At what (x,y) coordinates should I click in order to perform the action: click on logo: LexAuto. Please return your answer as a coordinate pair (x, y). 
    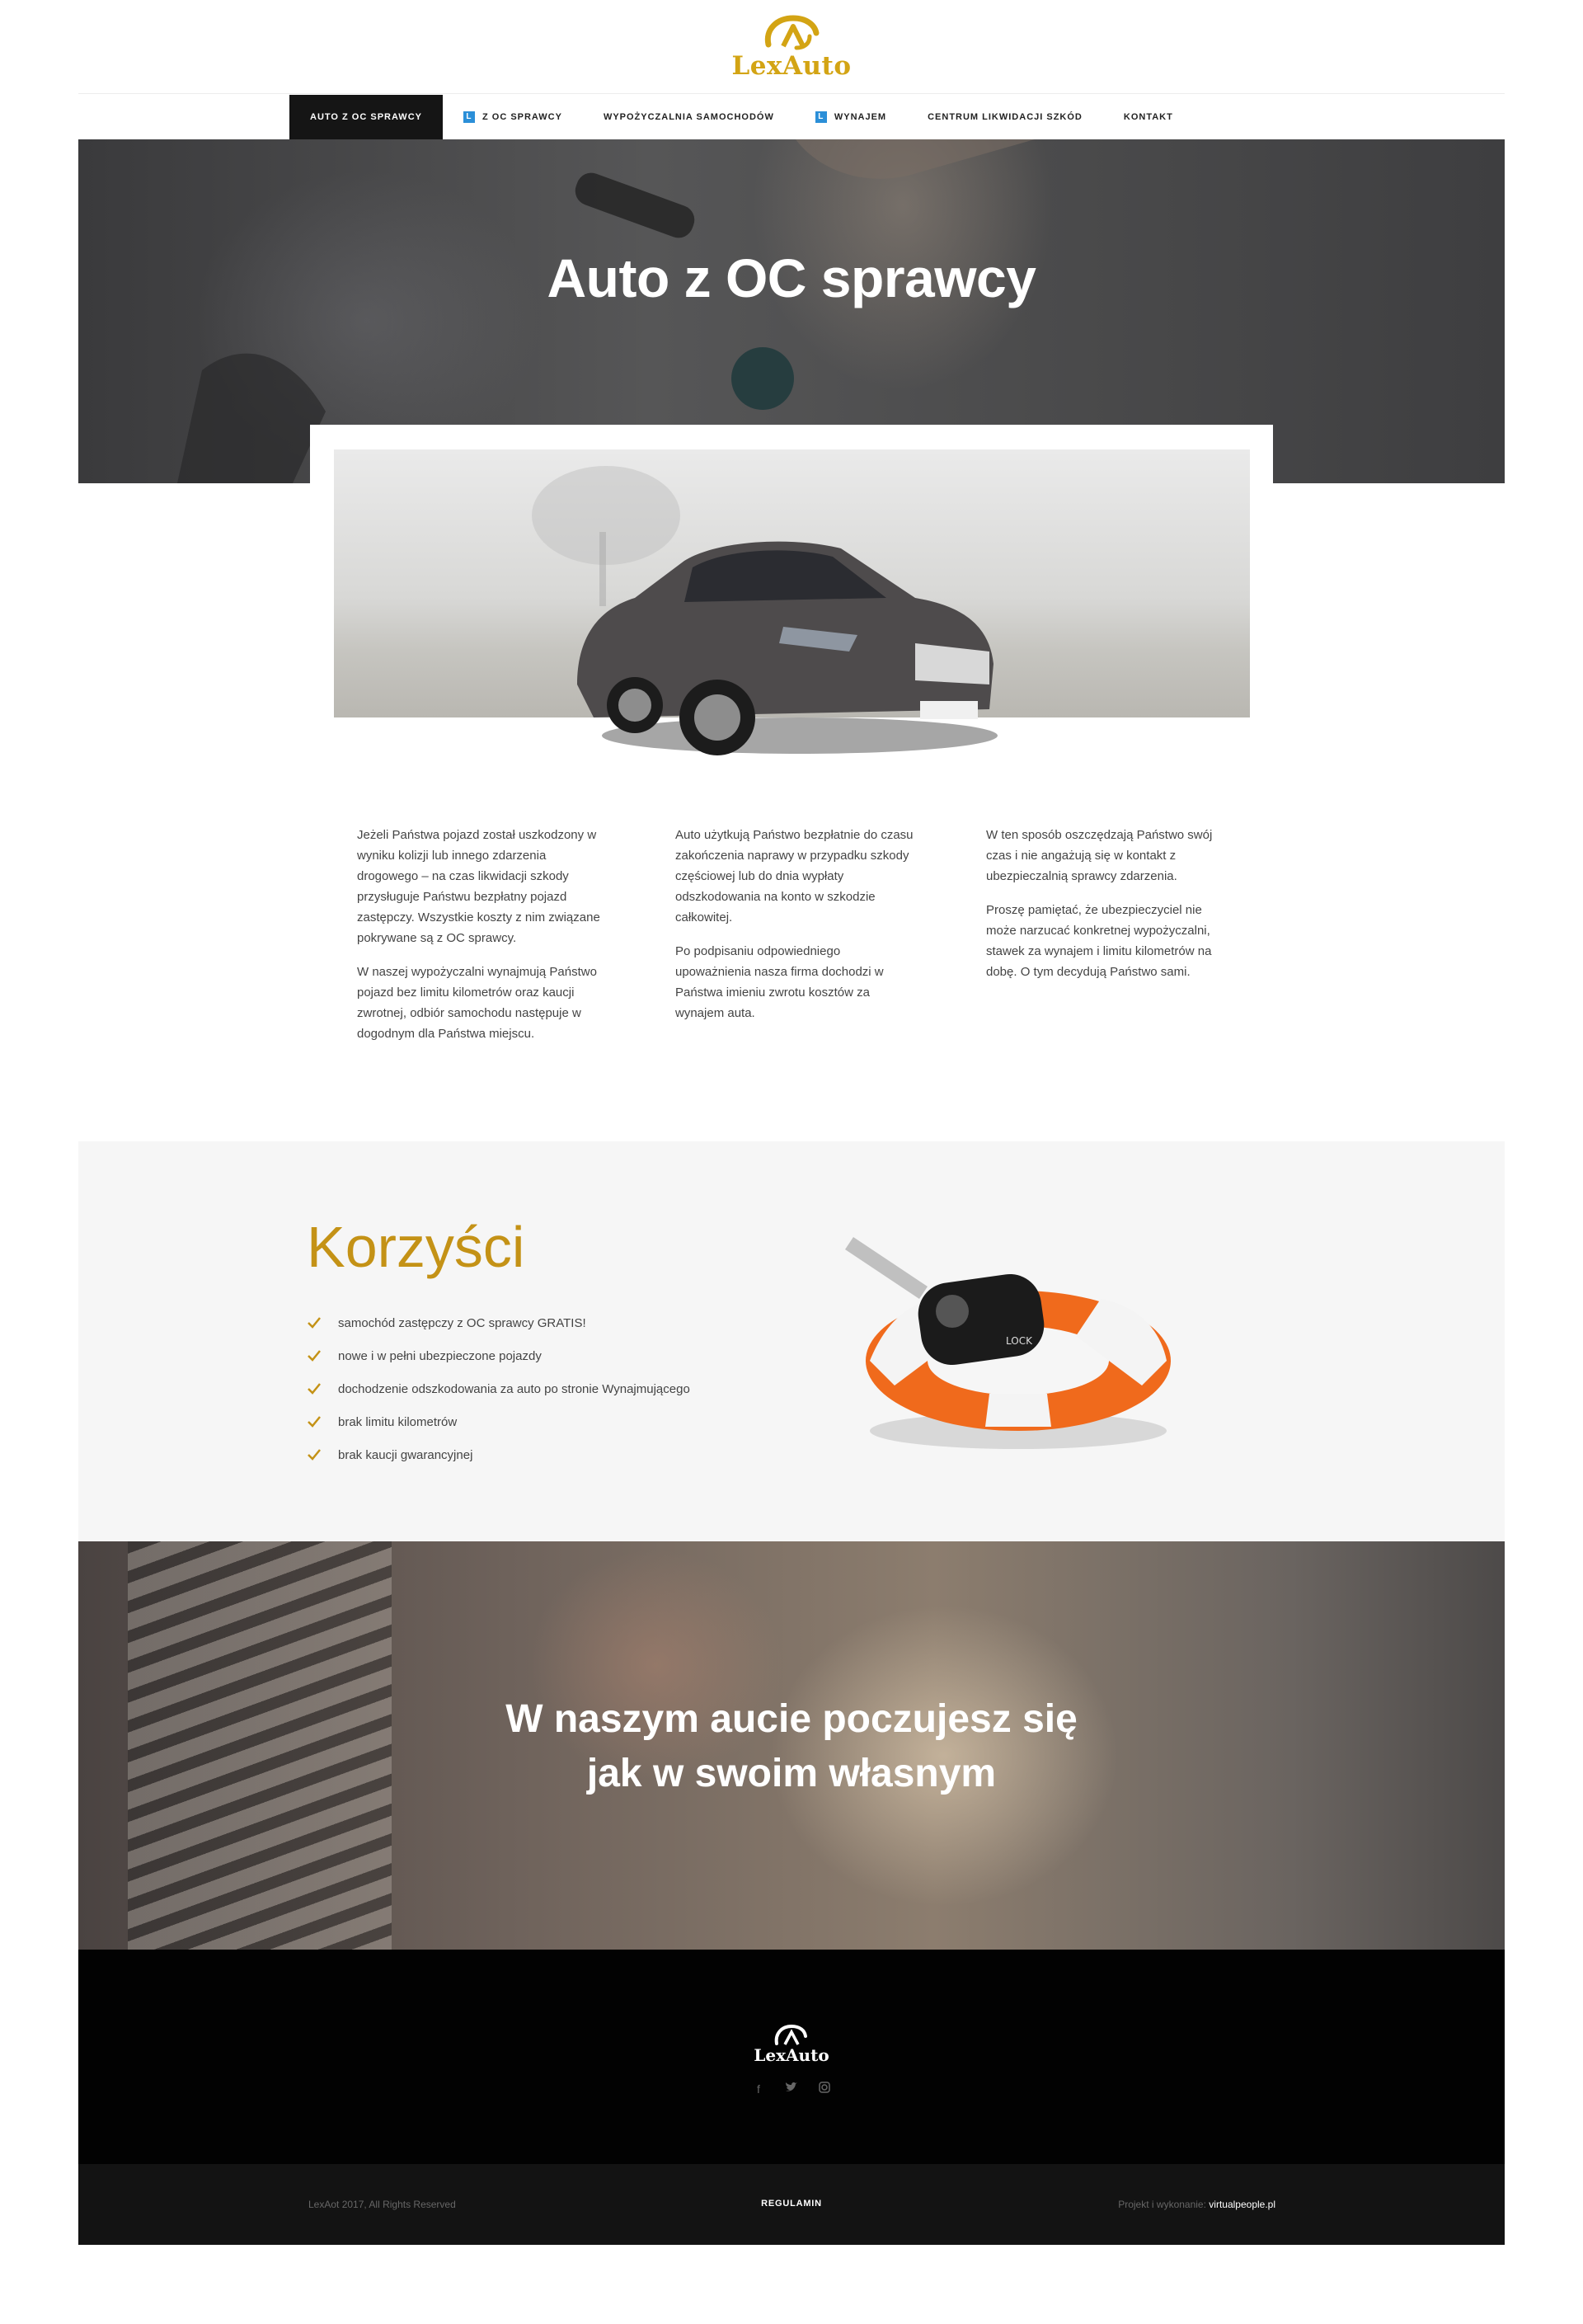
    Looking at the image, I should click on (792, 49).